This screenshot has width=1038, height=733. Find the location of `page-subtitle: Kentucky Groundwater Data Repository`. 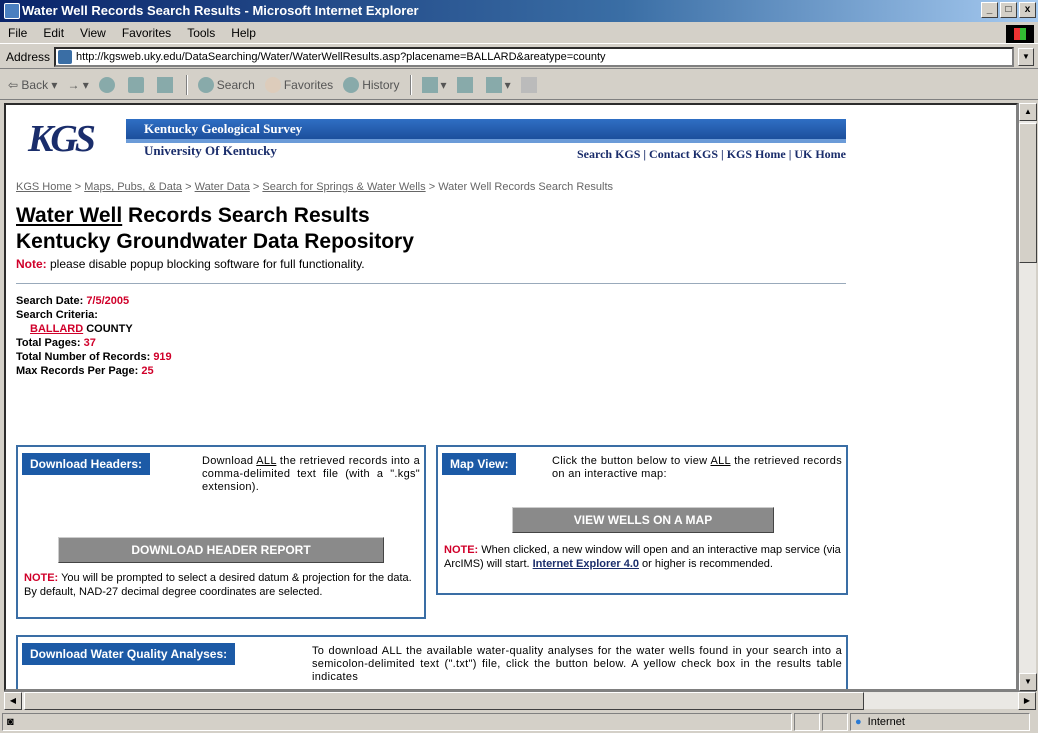

page-subtitle: Kentucky Groundwater Data Repository is located at coordinates (215, 241).